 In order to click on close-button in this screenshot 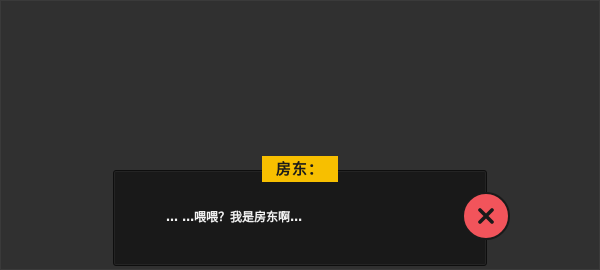, I will do `click(486, 216)`.